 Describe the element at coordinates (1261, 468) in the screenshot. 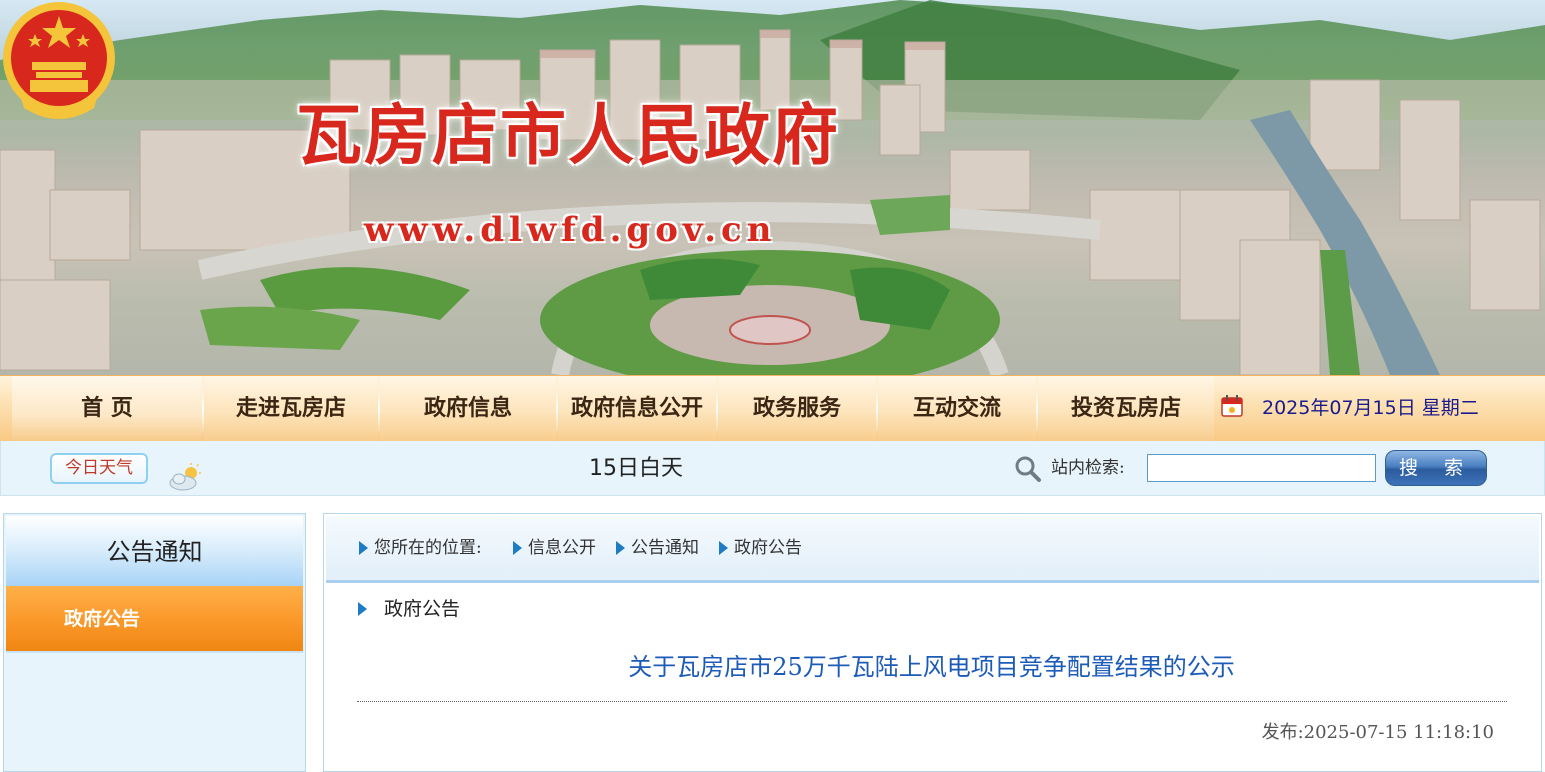

I see `search-input` at that location.